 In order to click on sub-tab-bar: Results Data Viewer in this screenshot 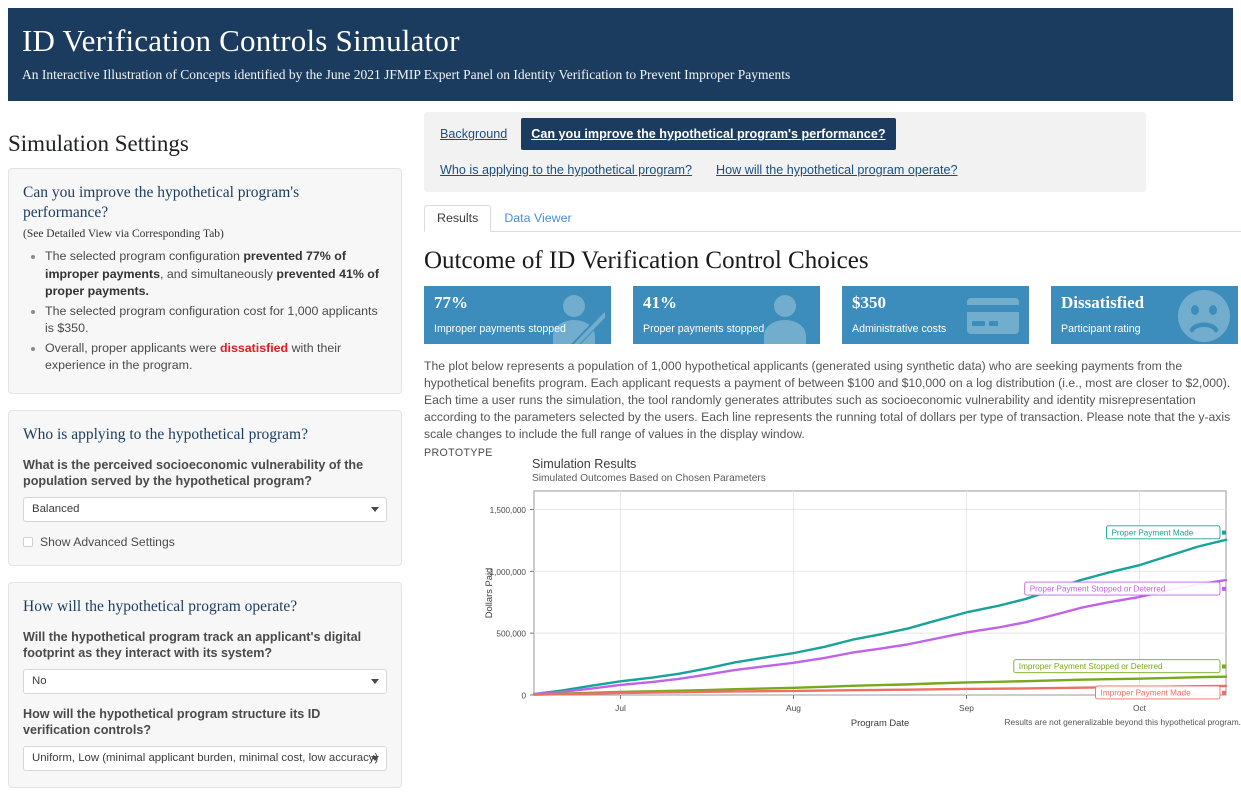, I will do `click(832, 218)`.